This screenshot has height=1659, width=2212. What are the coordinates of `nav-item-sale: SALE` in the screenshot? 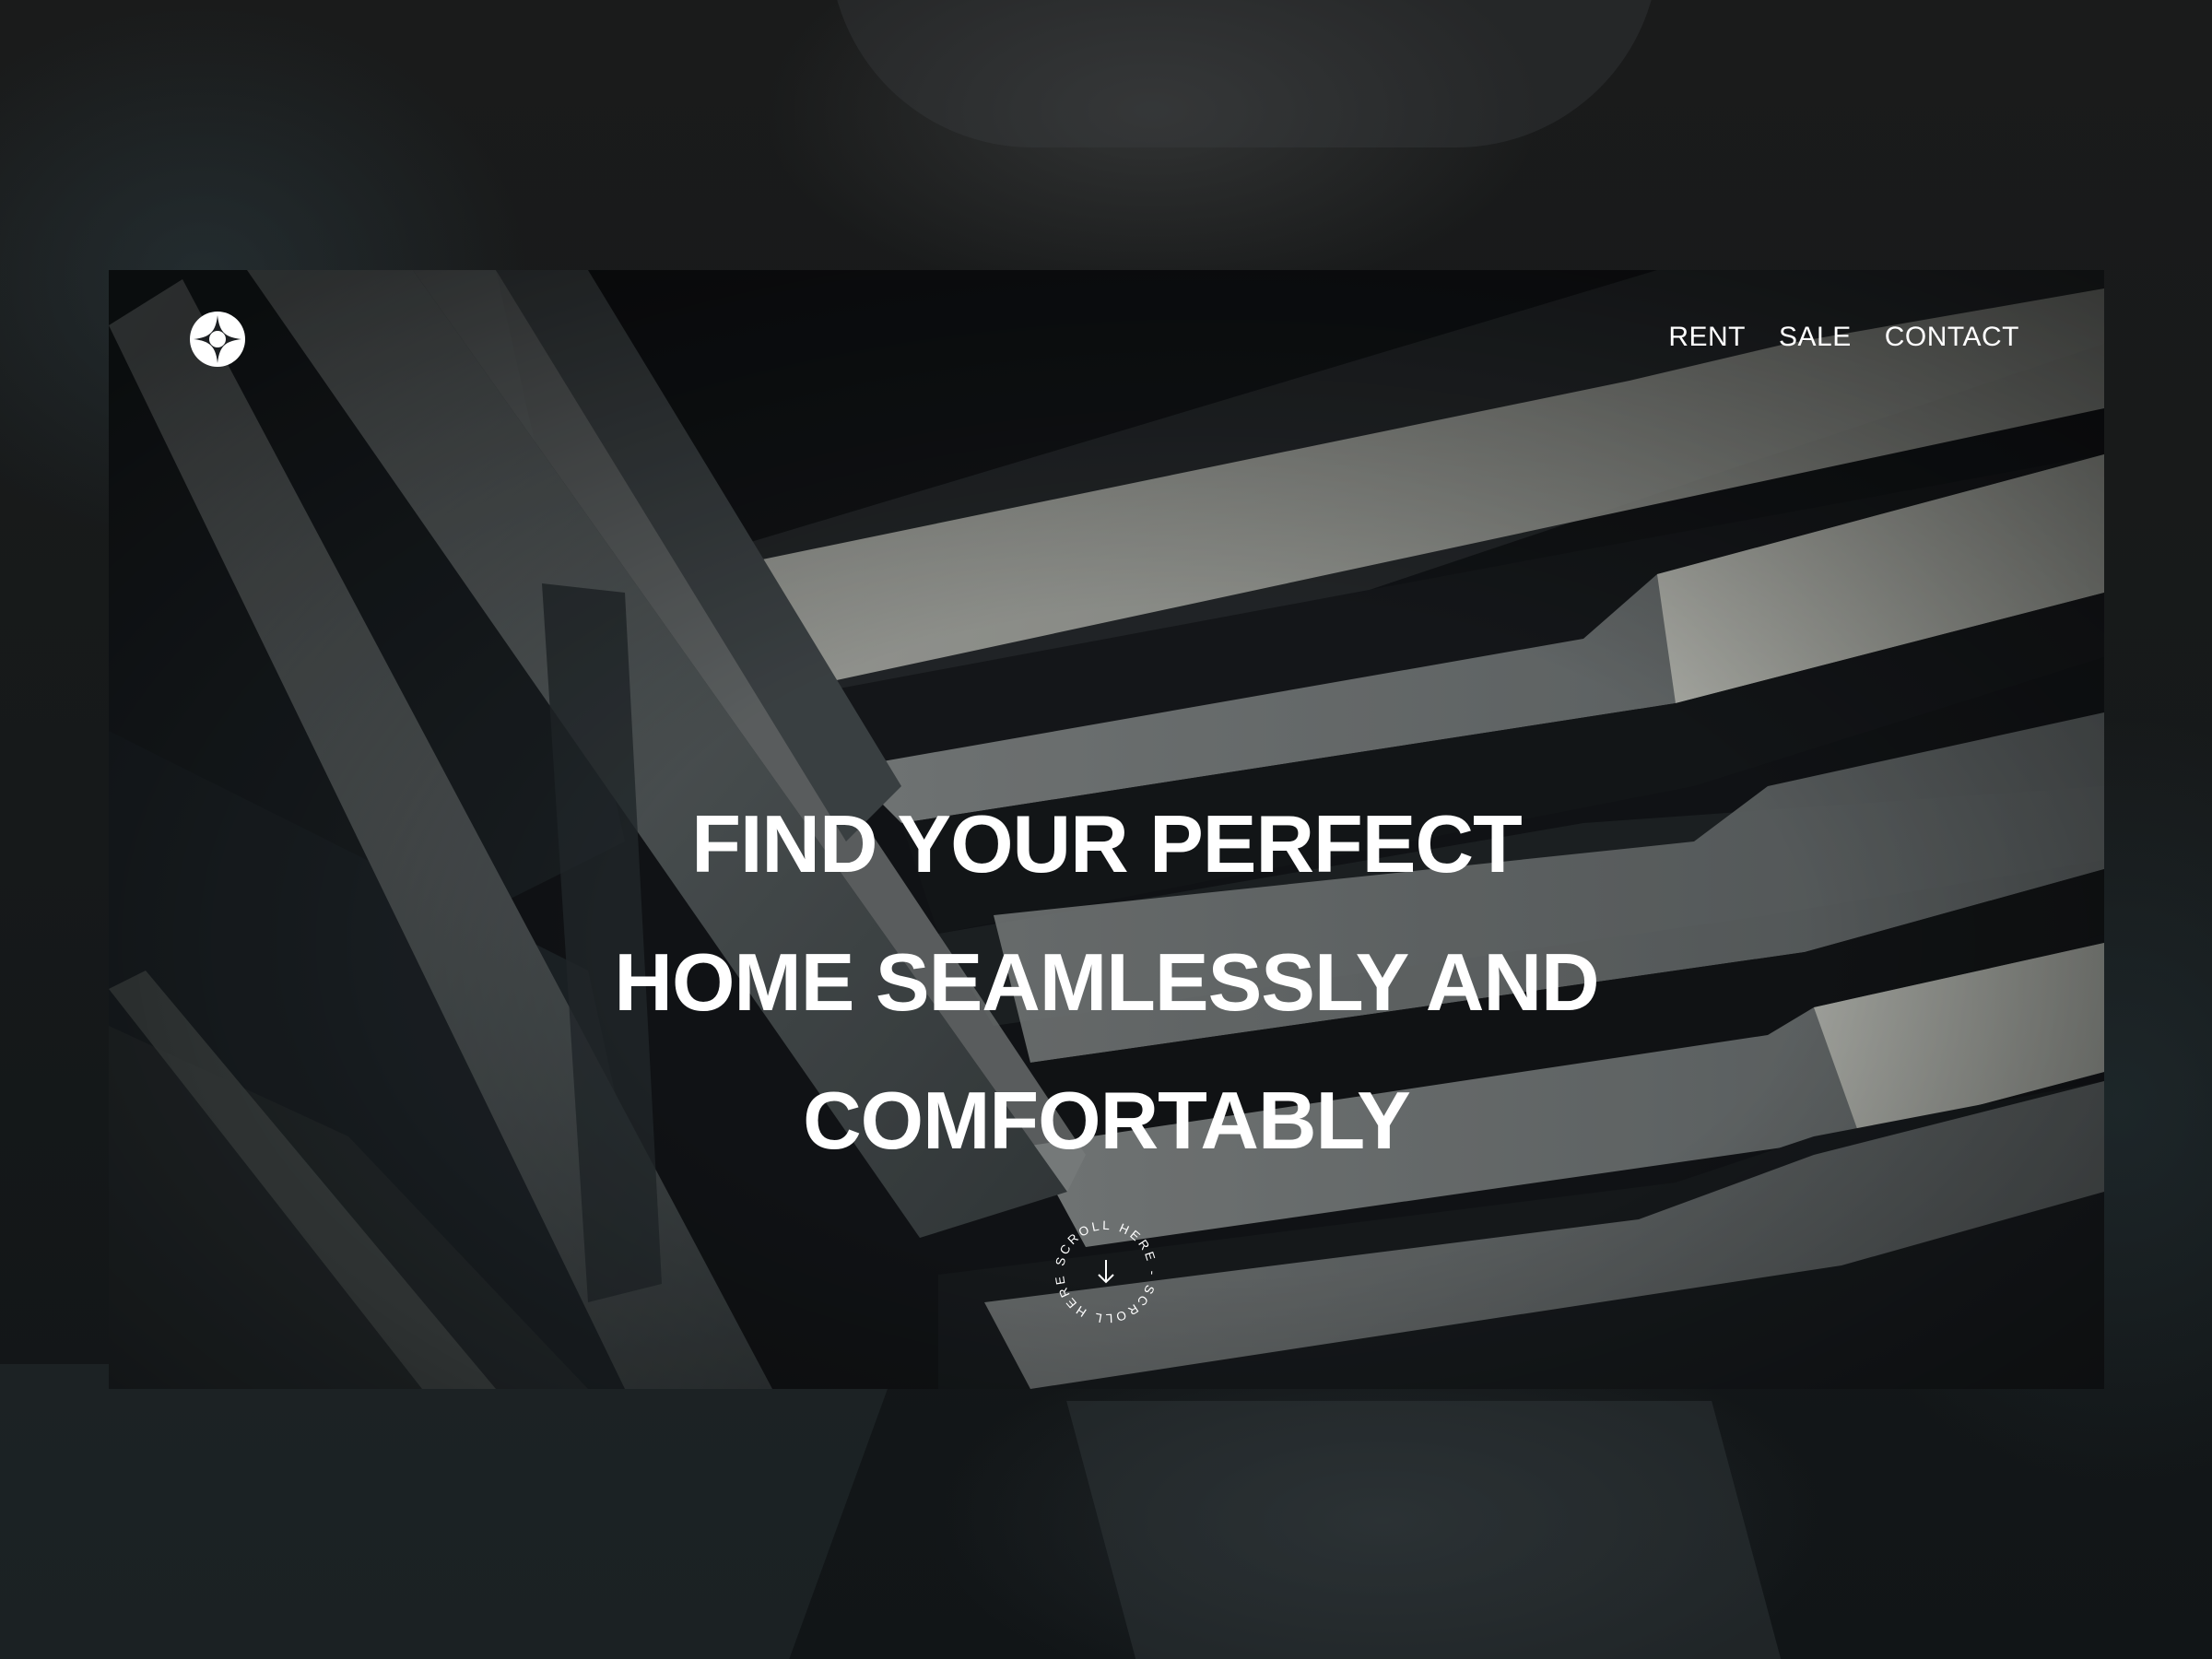 It's located at (1815, 337).